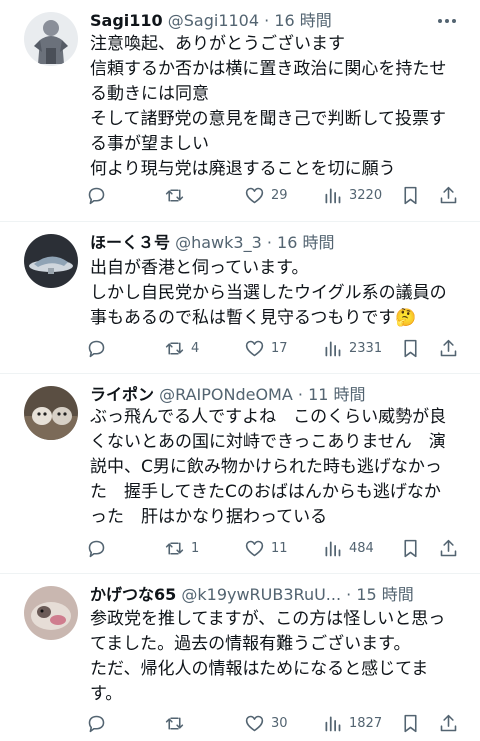 This screenshot has width=480, height=741. What do you see at coordinates (366, 348) in the screenshot?
I see `view-count: 2331` at bounding box center [366, 348].